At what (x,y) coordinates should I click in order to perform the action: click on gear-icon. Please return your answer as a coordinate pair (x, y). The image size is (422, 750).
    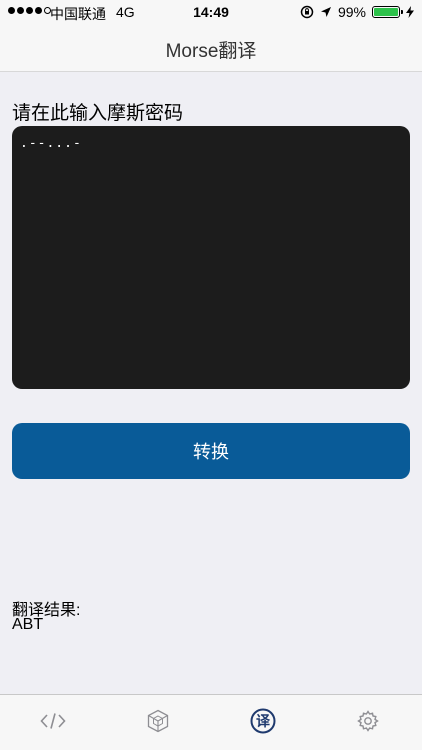
    Looking at the image, I should click on (368, 721).